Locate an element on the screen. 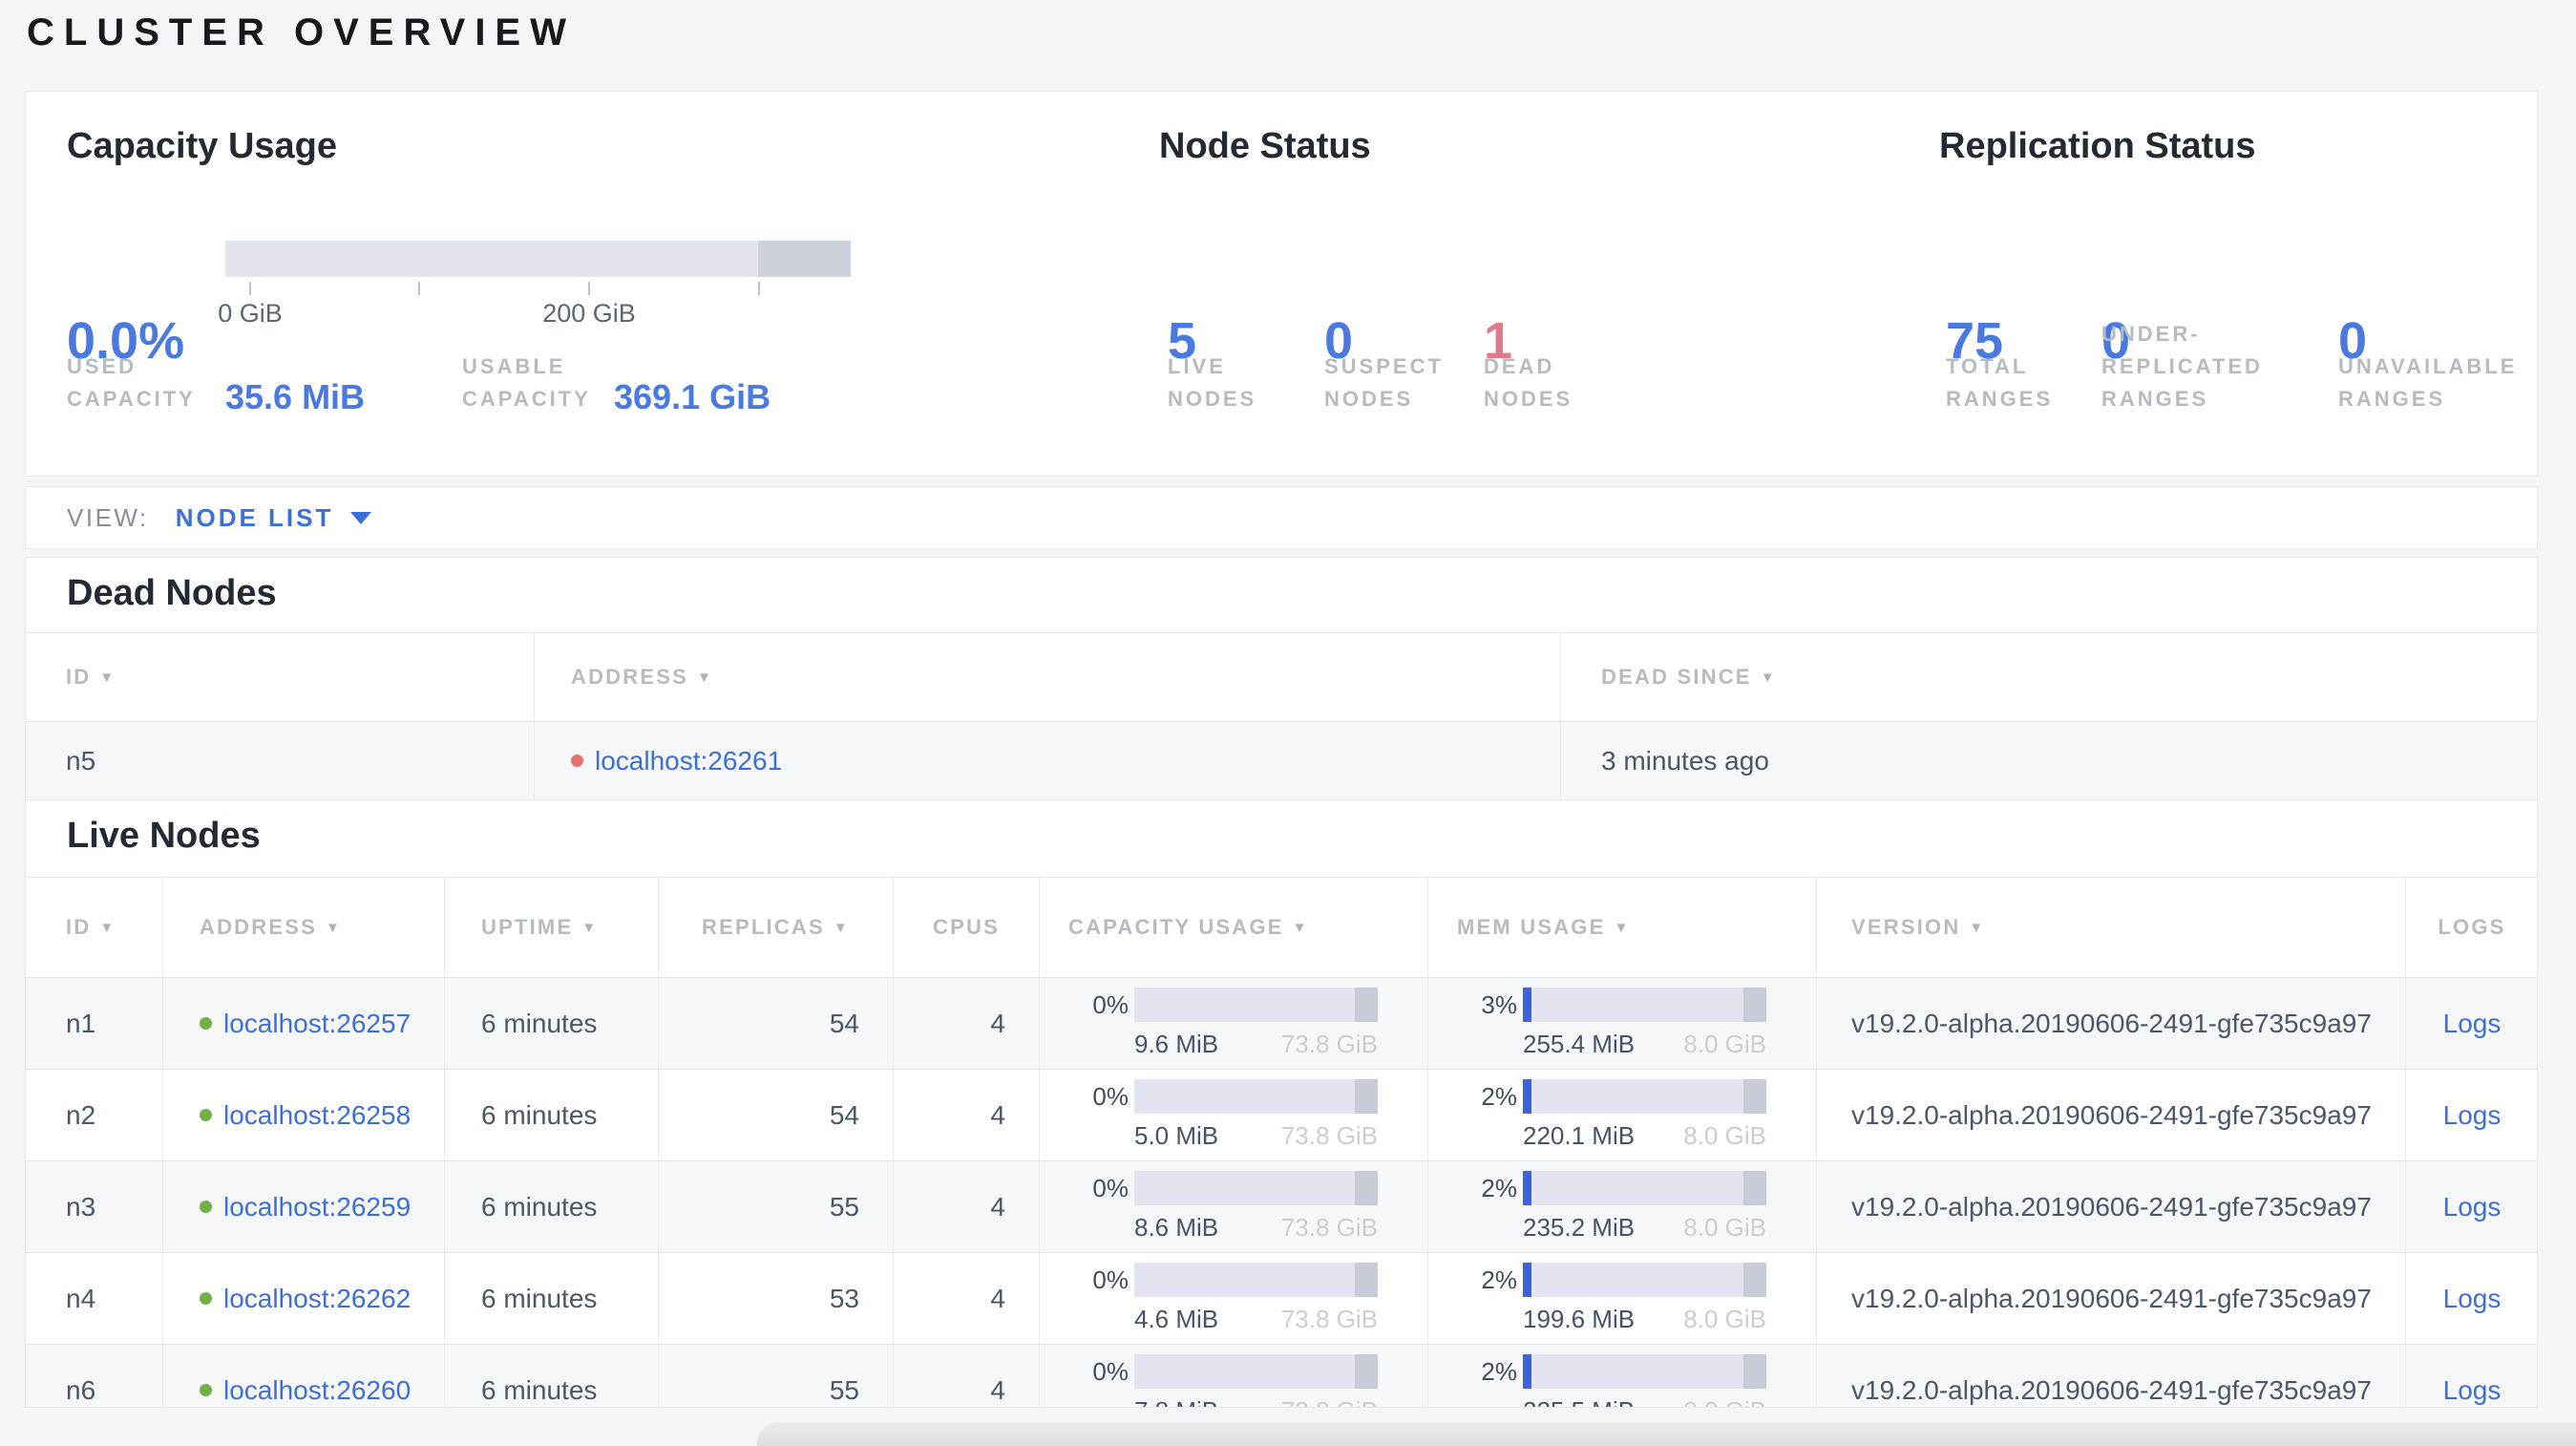 Image resolution: width=2576 pixels, height=1446 pixels. capacity-usage-cell: 0% 8.6 MiB 73.8 GiB is located at coordinates (1234, 1206).